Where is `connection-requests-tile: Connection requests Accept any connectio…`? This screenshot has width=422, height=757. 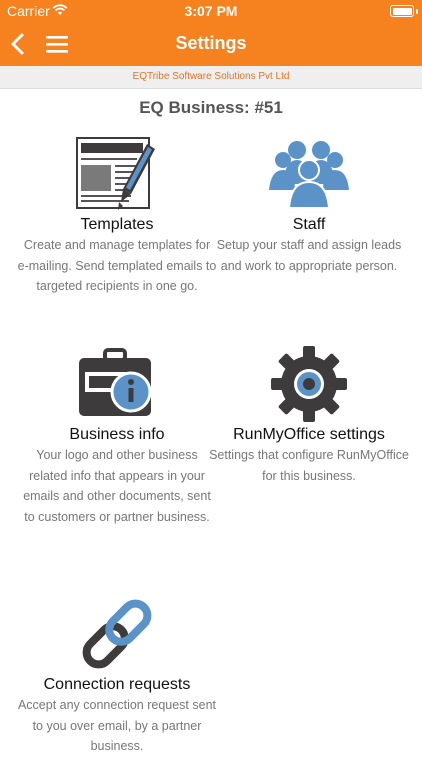
connection-requests-tile: Connection requests Accept any connectio… is located at coordinates (117, 676).